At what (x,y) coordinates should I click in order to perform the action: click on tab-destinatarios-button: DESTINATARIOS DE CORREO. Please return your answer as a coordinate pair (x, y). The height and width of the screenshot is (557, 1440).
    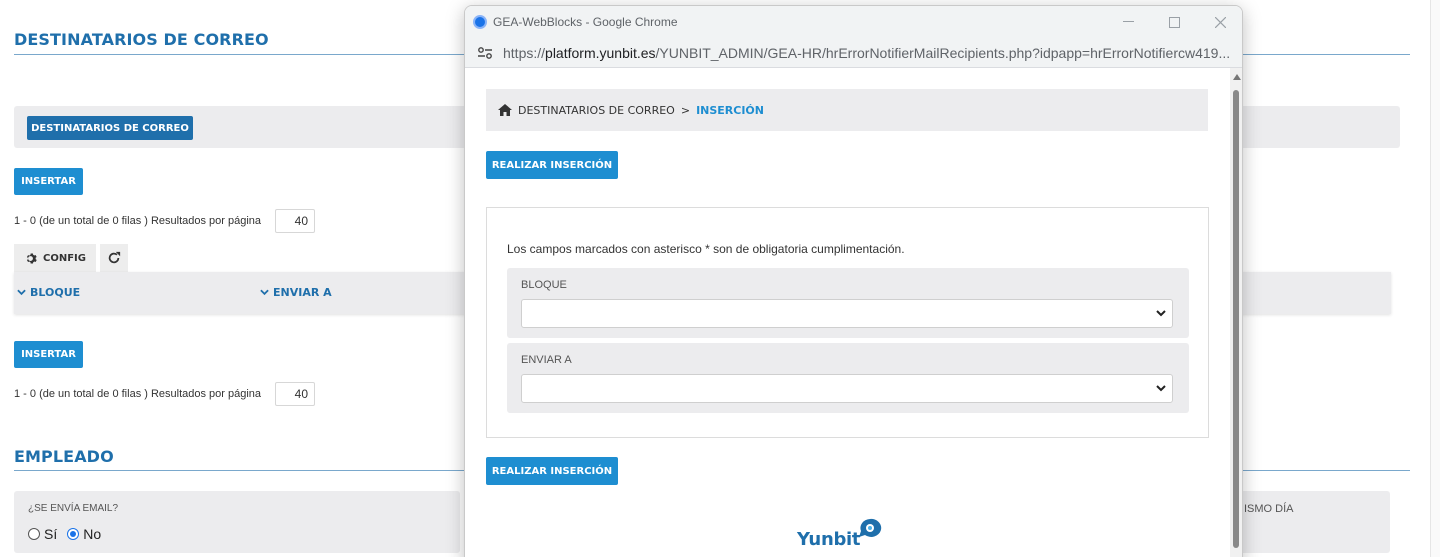
    Looking at the image, I should click on (110, 128).